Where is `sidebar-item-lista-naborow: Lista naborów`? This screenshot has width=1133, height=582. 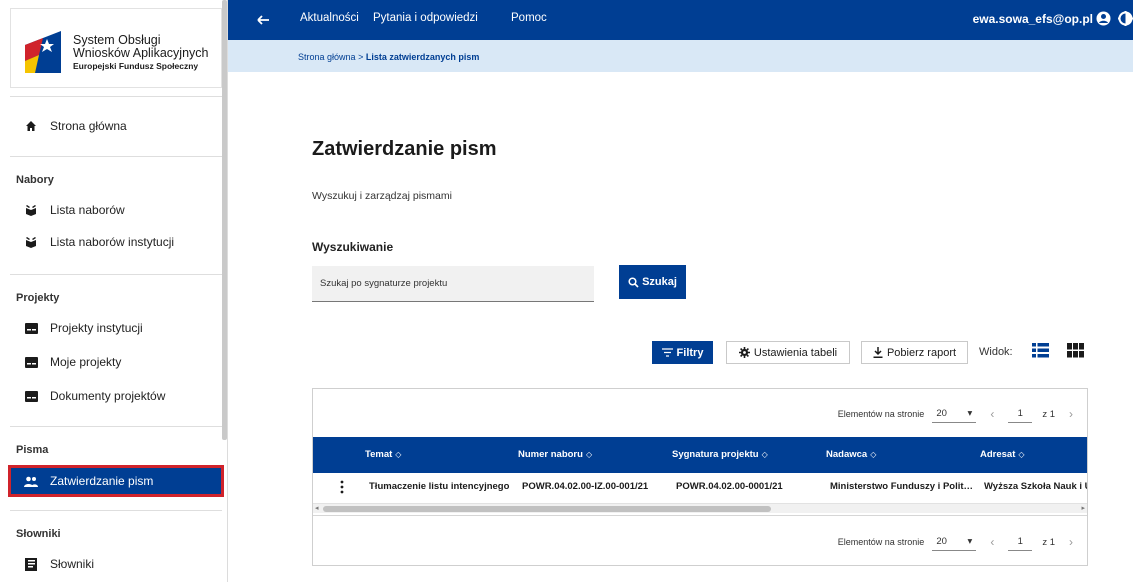
sidebar-item-lista-naborow: Lista naborów is located at coordinates (116, 210).